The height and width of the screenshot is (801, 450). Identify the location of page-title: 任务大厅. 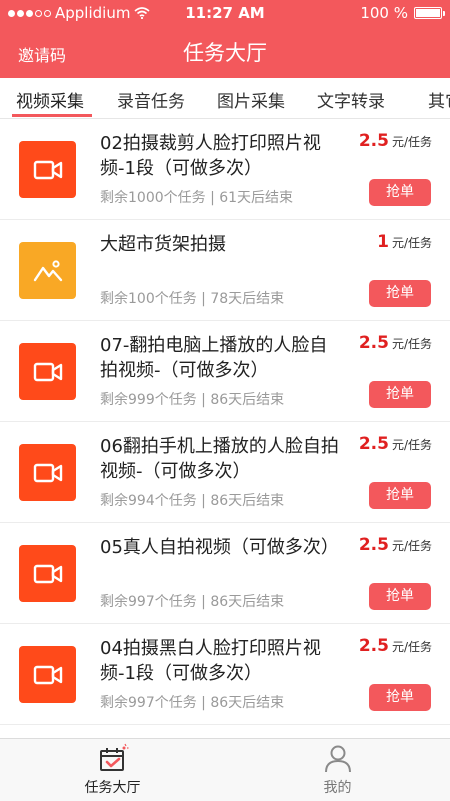
(225, 53).